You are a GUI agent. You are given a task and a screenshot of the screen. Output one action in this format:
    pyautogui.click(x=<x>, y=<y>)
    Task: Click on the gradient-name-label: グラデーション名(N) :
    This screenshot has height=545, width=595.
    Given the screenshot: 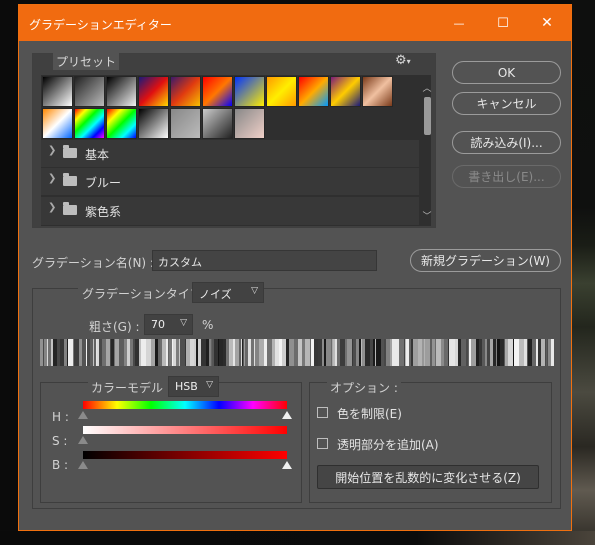 What is the action you would take?
    pyautogui.click(x=93, y=263)
    